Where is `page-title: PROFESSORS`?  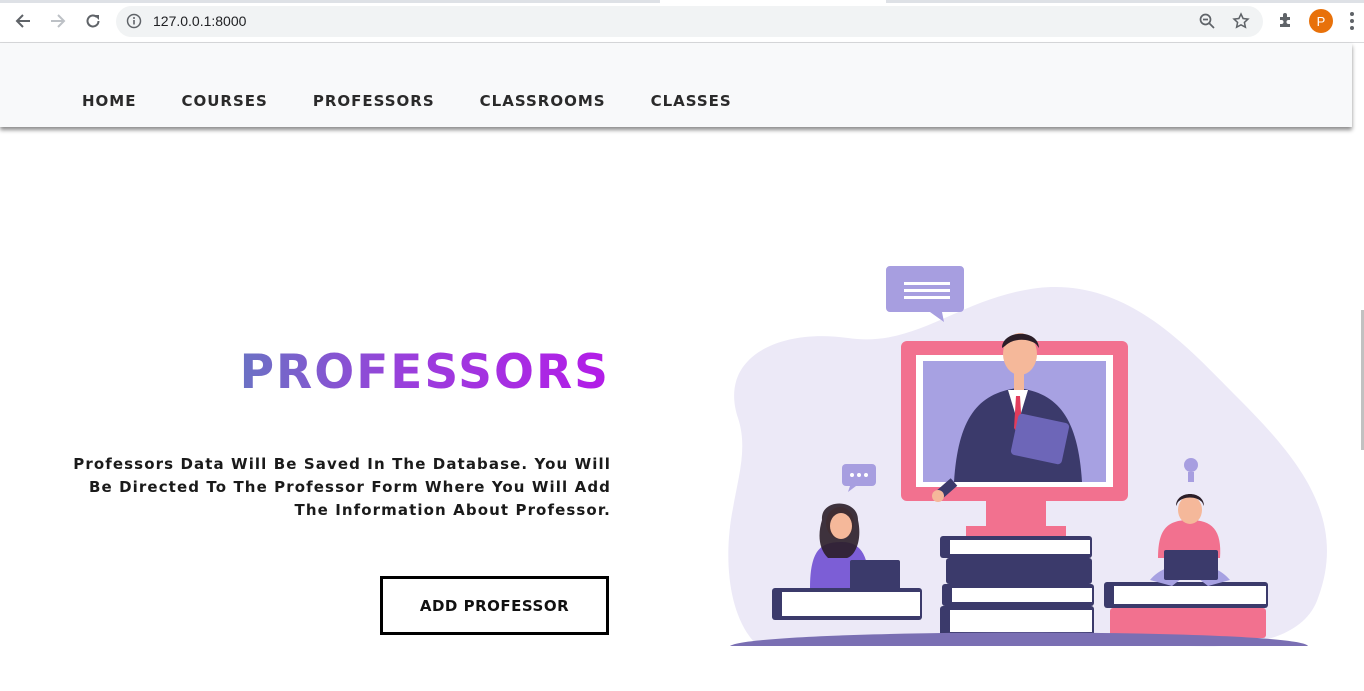 page-title: PROFESSORS is located at coordinates (424, 372).